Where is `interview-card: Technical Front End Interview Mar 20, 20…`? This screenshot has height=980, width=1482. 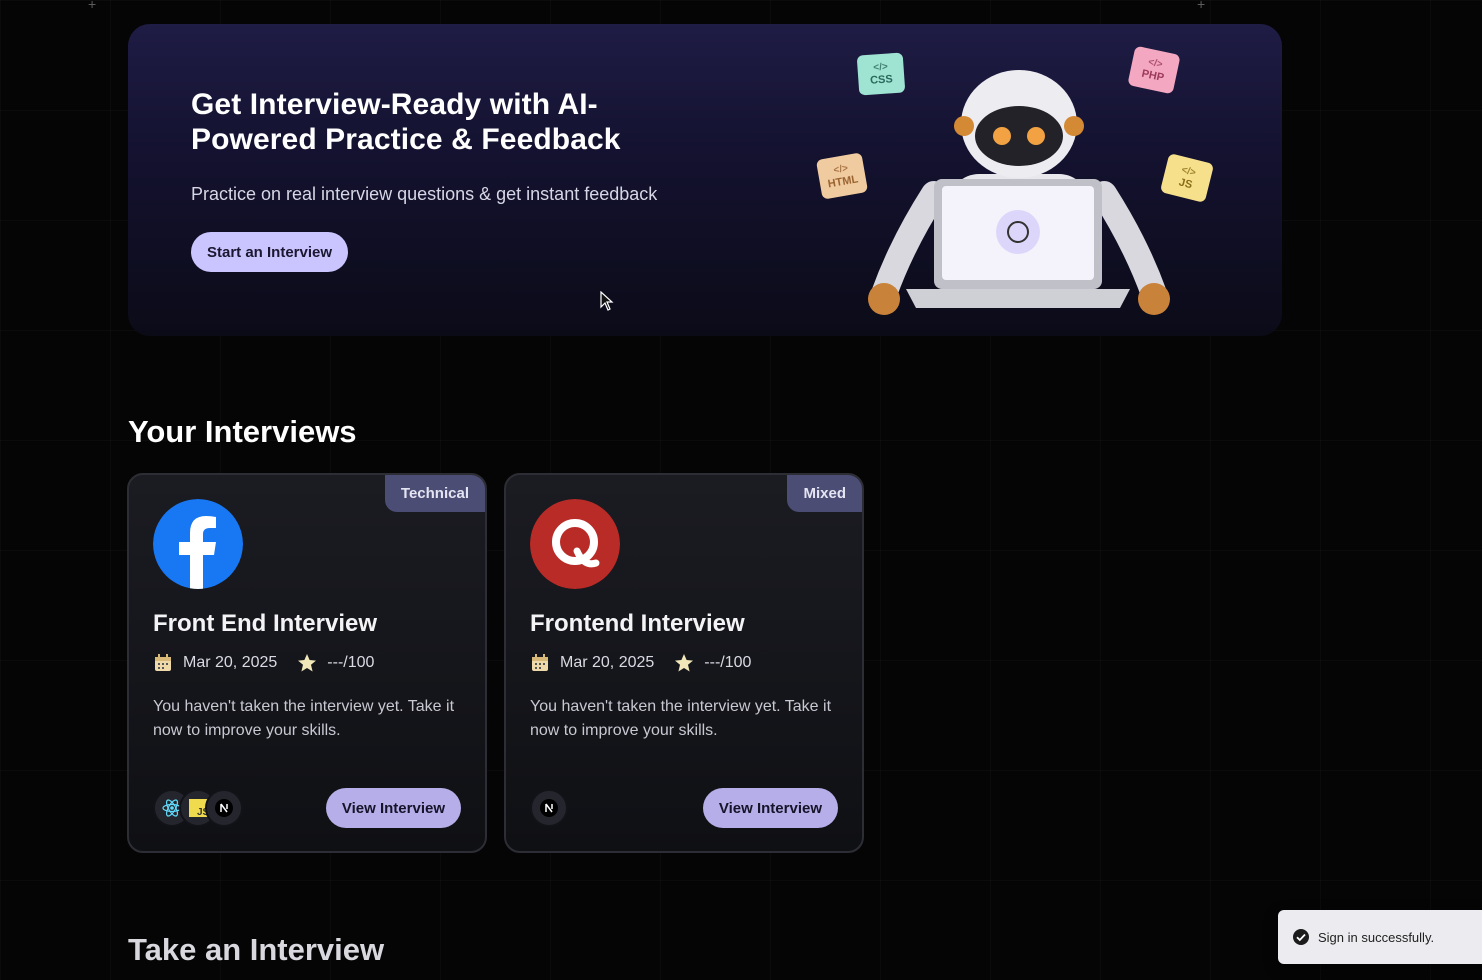
interview-card: Technical Front End Interview Mar 20, 20… is located at coordinates (307, 663).